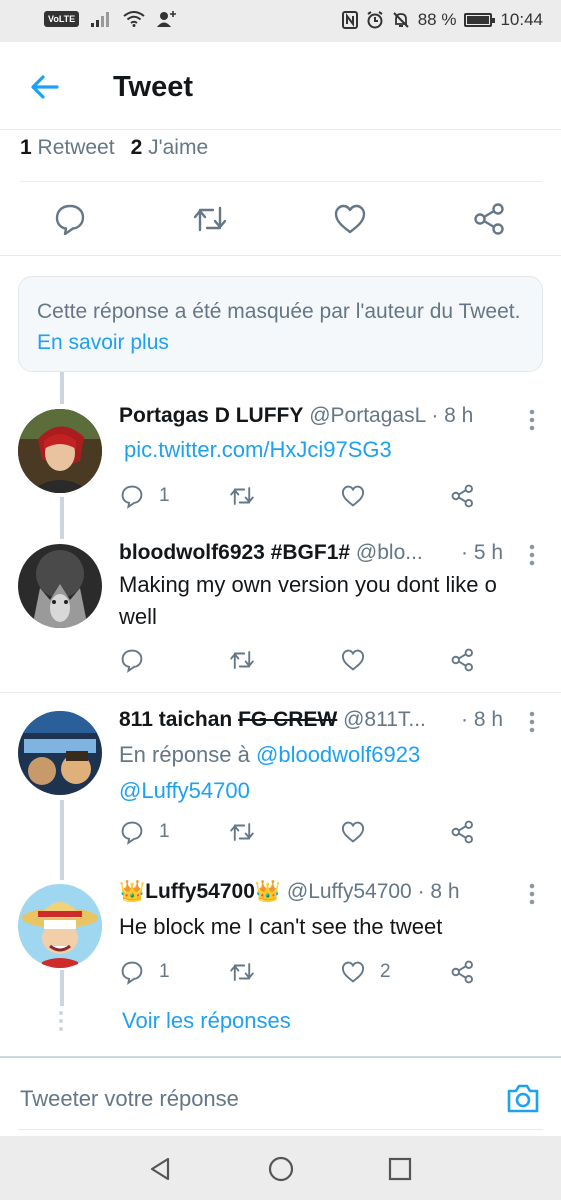 The image size is (561, 1200). Describe the element at coordinates (160, 1169) in the screenshot. I see `nav-back-icon` at that location.